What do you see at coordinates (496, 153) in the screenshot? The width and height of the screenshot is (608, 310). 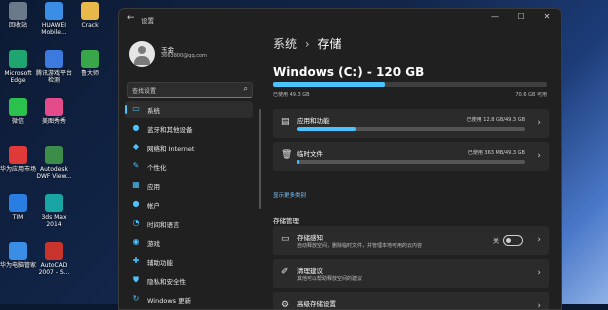 I see `category-usage: 已使用 363 MB/49.3 GB` at bounding box center [496, 153].